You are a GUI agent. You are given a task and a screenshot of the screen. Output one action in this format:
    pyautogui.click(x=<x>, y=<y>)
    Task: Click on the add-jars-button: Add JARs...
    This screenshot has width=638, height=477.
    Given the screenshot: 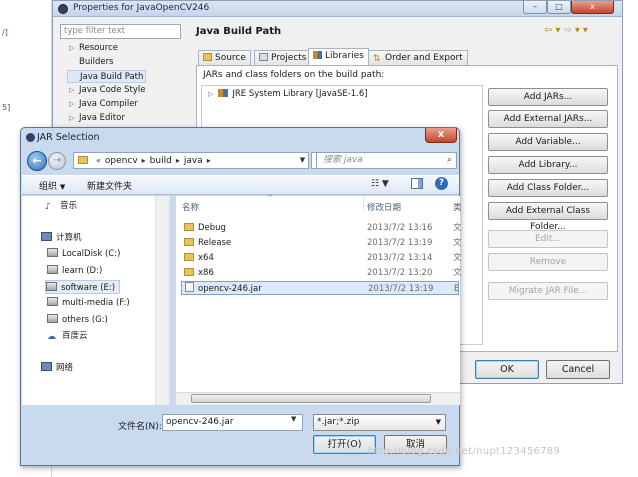 What is the action you would take?
    pyautogui.click(x=548, y=97)
    